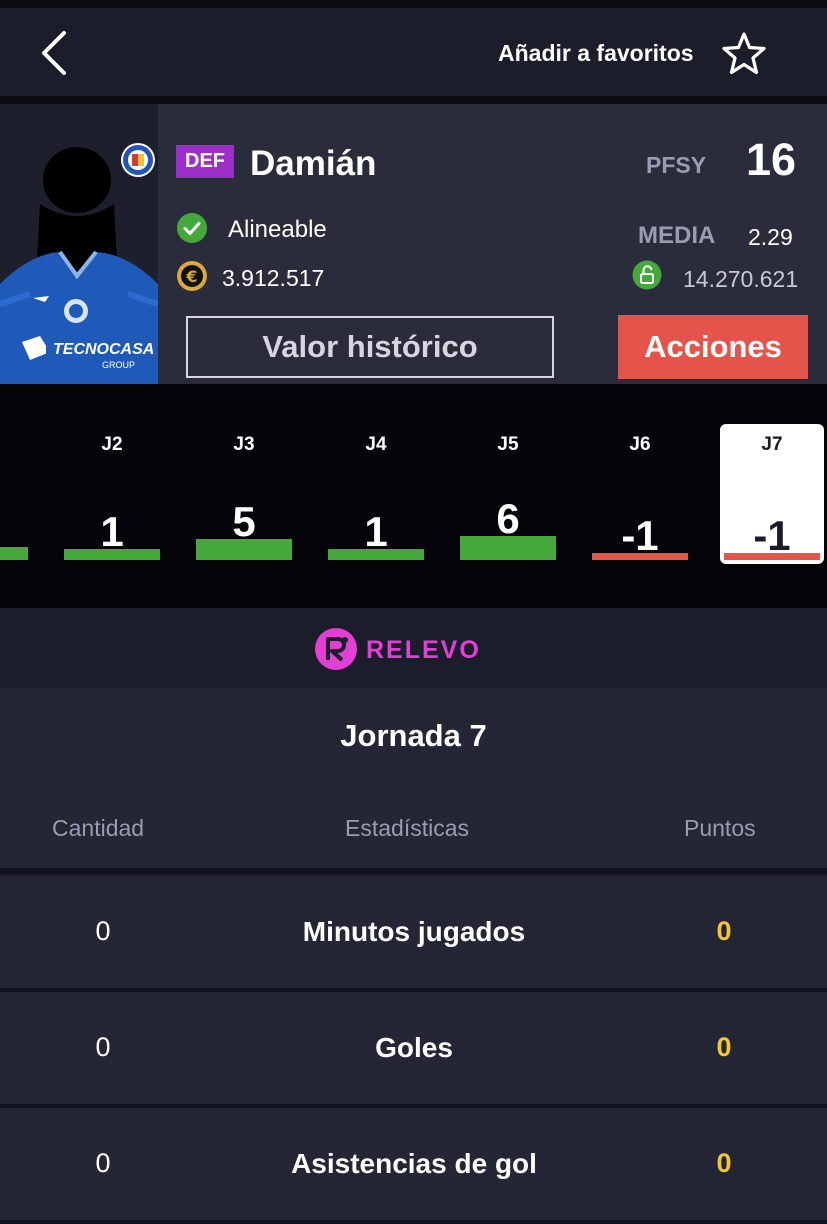 This screenshot has width=827, height=1224. I want to click on round-label: J3, so click(244, 444).